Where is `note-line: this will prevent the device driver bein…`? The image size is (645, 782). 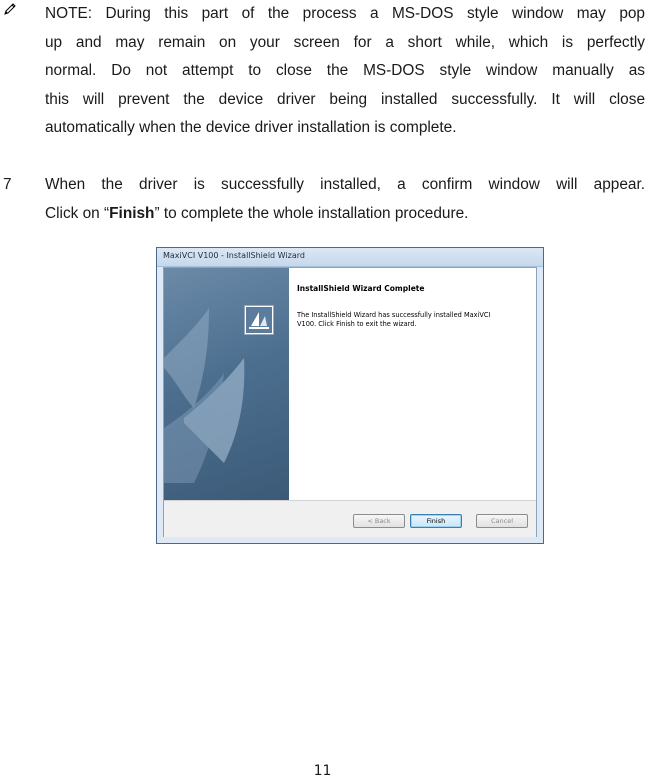 note-line: this will prevent the device driver bein… is located at coordinates (345, 99).